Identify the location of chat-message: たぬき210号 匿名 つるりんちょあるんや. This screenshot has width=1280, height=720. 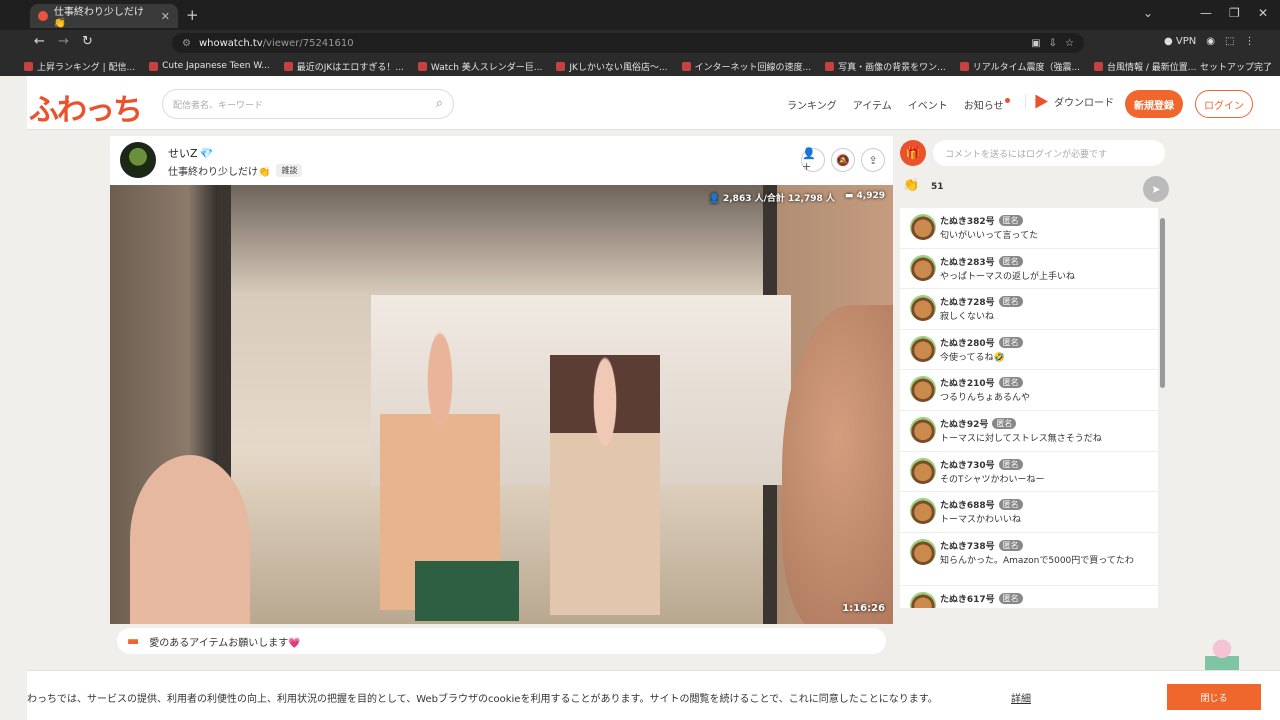
(1029, 390).